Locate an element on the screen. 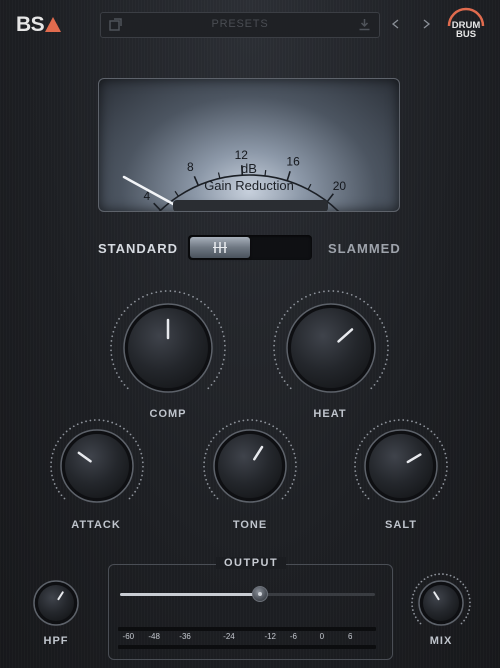 The width and height of the screenshot is (500, 668). mode-standard-label: STANDARD is located at coordinates (138, 248).